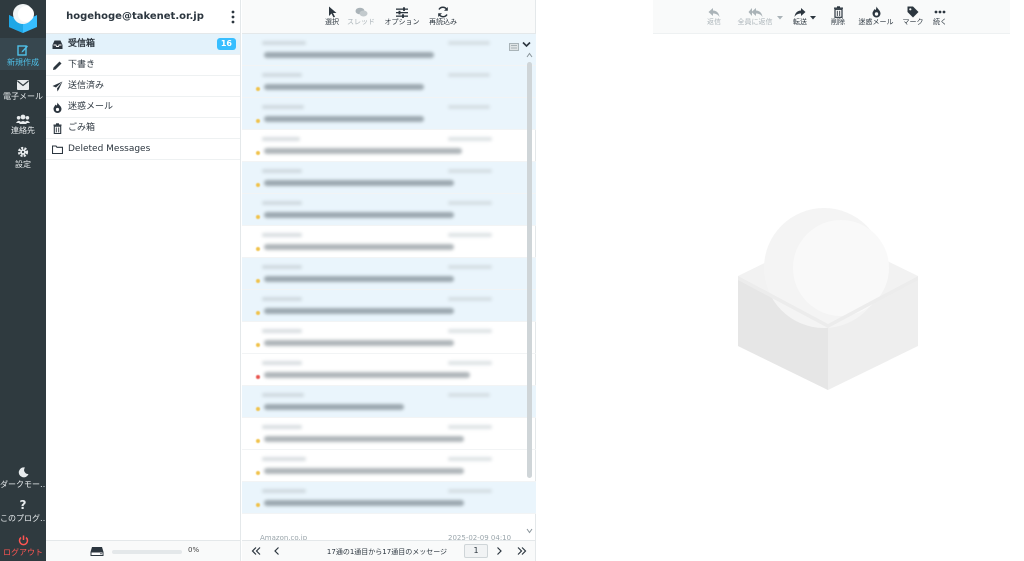  I want to click on prev-page-icon, so click(277, 551).